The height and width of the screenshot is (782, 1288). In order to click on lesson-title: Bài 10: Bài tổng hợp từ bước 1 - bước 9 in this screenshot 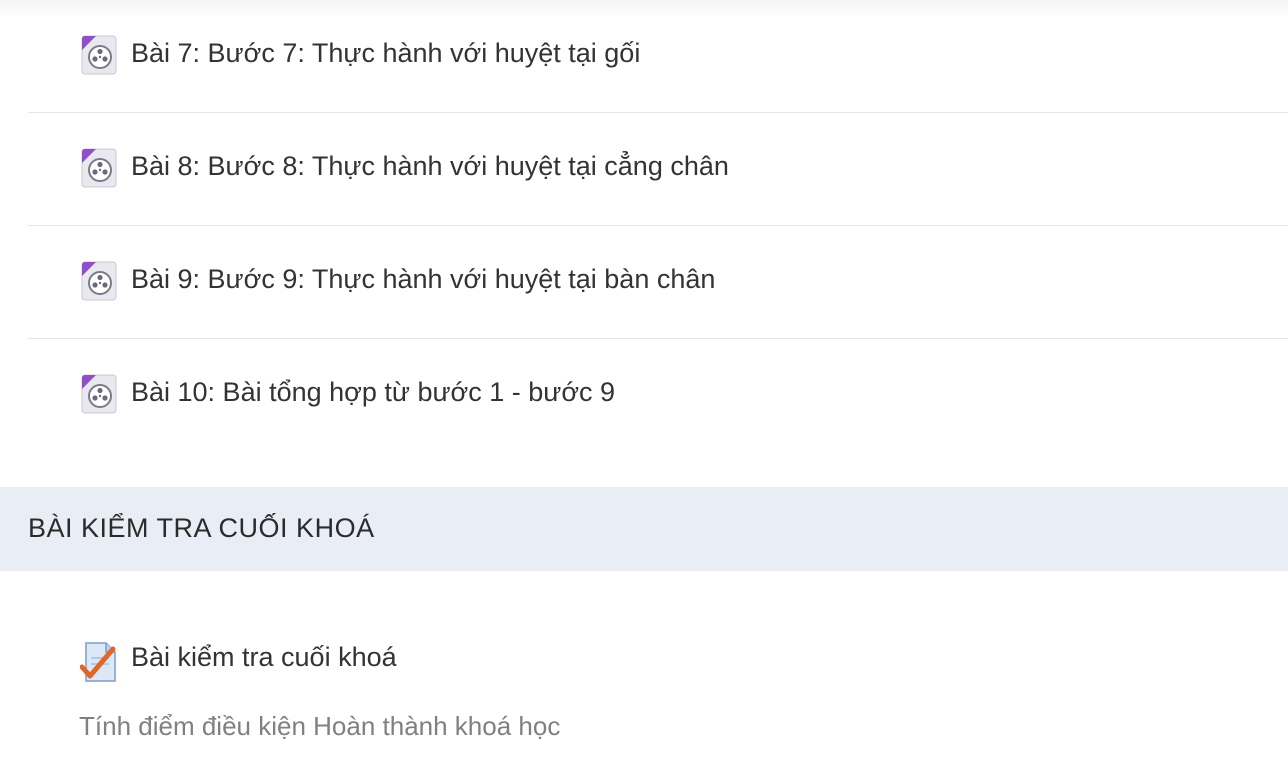, I will do `click(373, 392)`.